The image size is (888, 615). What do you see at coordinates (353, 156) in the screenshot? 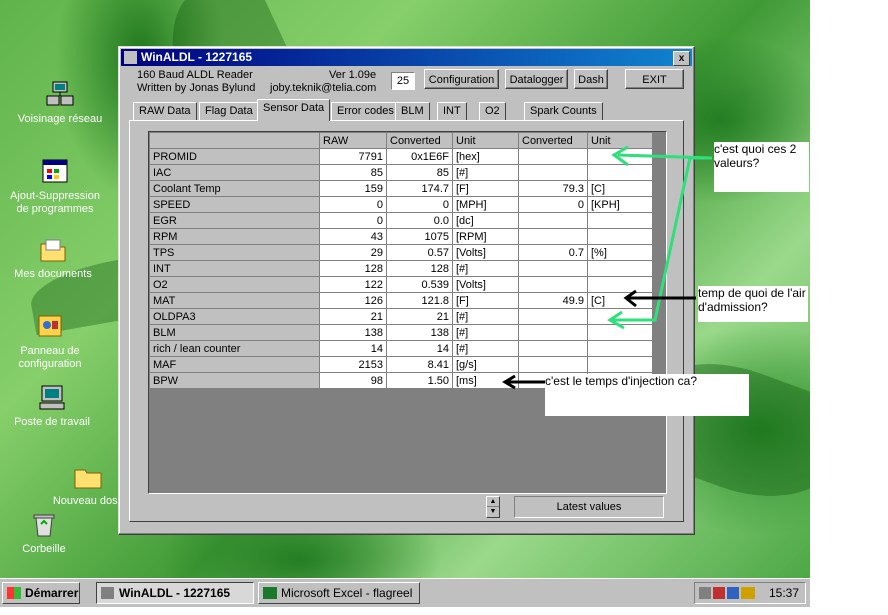
I see `table-cell: 7791` at bounding box center [353, 156].